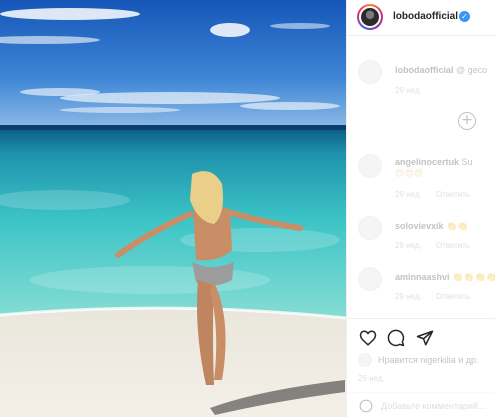  I want to click on comment-meta: 29 нед., so click(414, 90).